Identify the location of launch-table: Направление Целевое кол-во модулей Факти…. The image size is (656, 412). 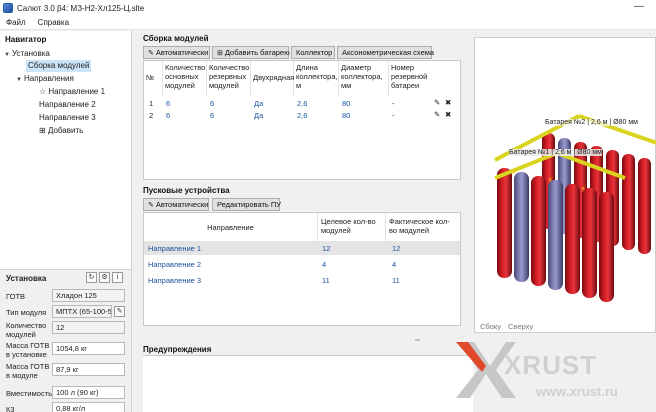
(302, 269).